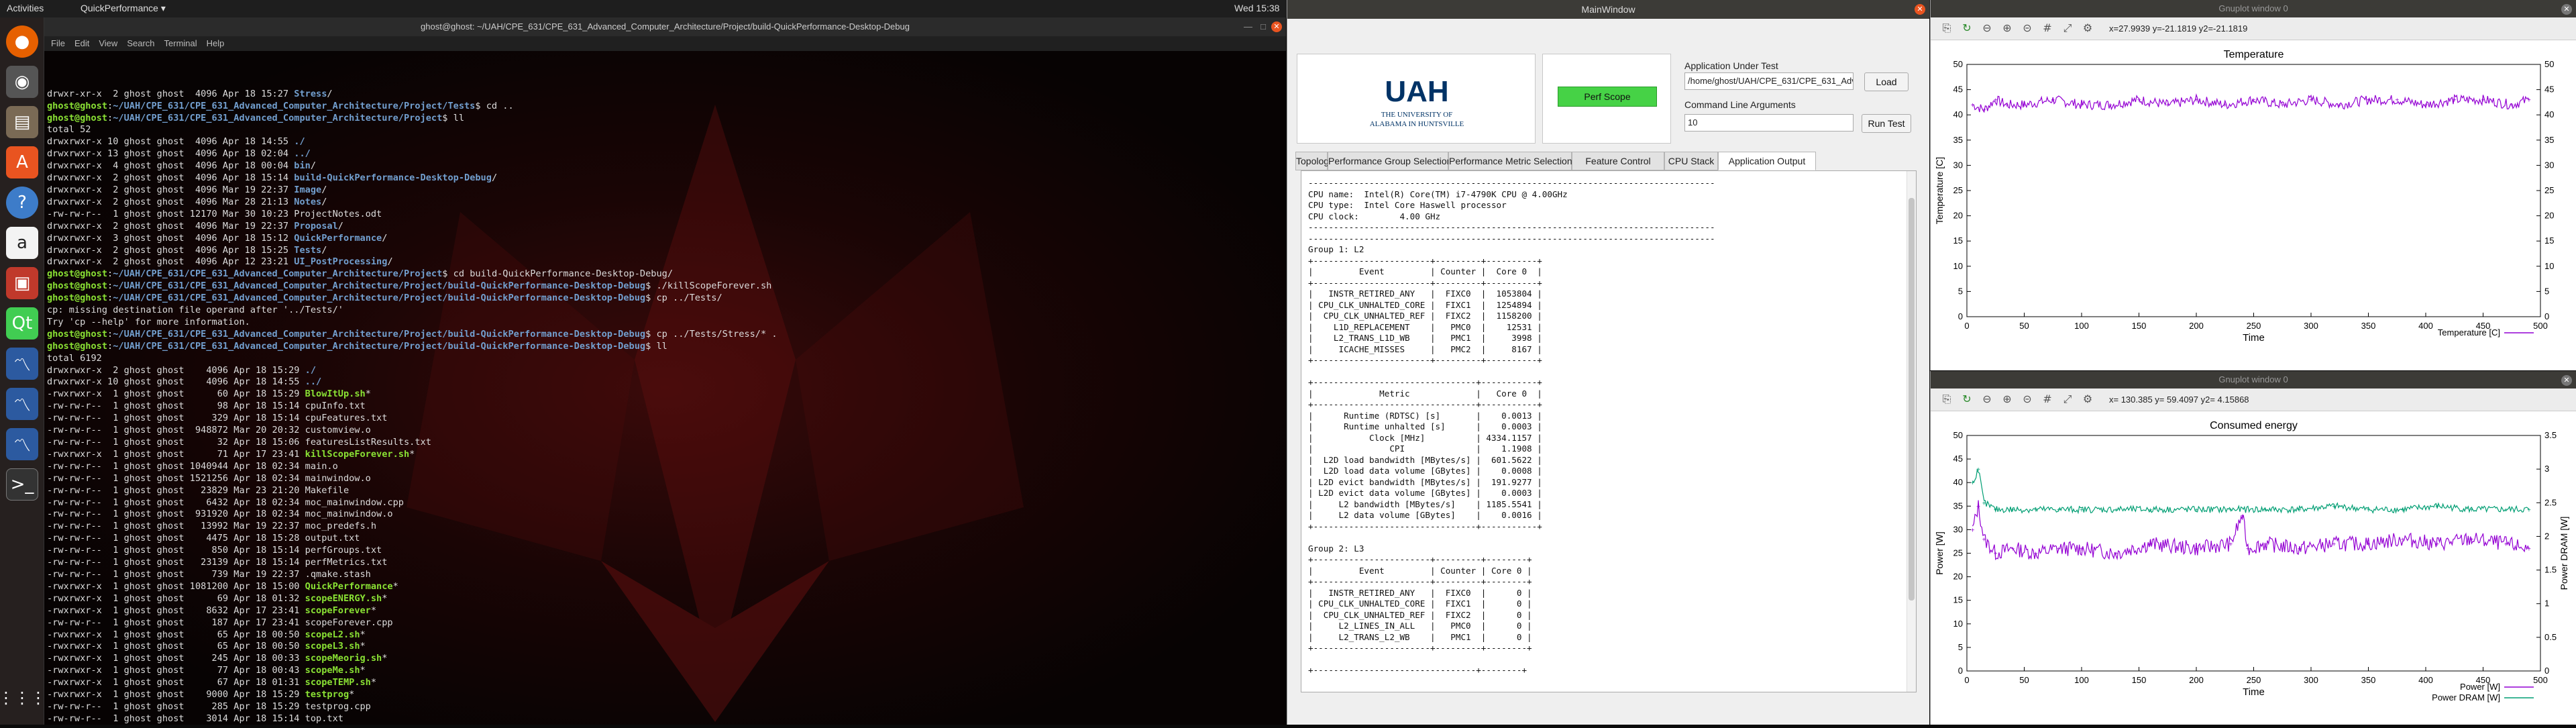  Describe the element at coordinates (140, 43) in the screenshot. I see `menu-search: Search` at that location.